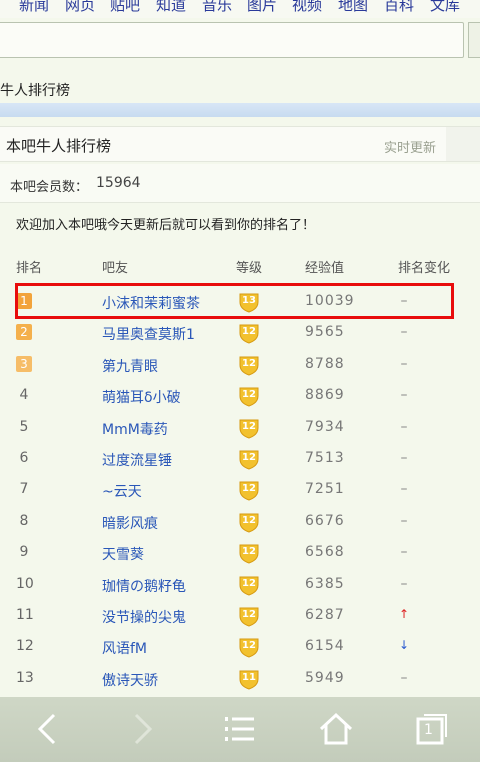  Describe the element at coordinates (24, 363) in the screenshot. I see `rank-number: 3` at that location.